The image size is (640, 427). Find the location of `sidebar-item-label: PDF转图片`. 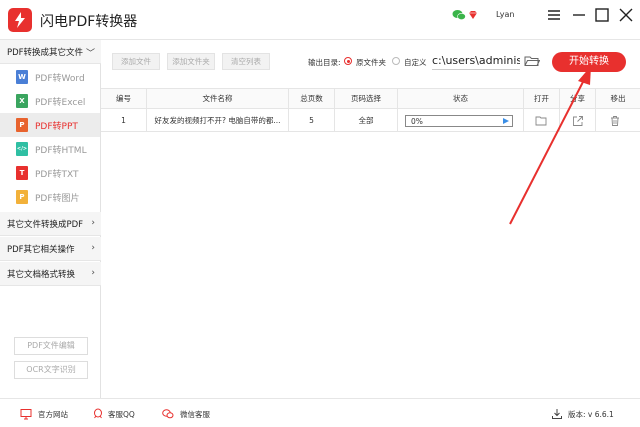

sidebar-item-label: PDF转图片 is located at coordinates (57, 199).